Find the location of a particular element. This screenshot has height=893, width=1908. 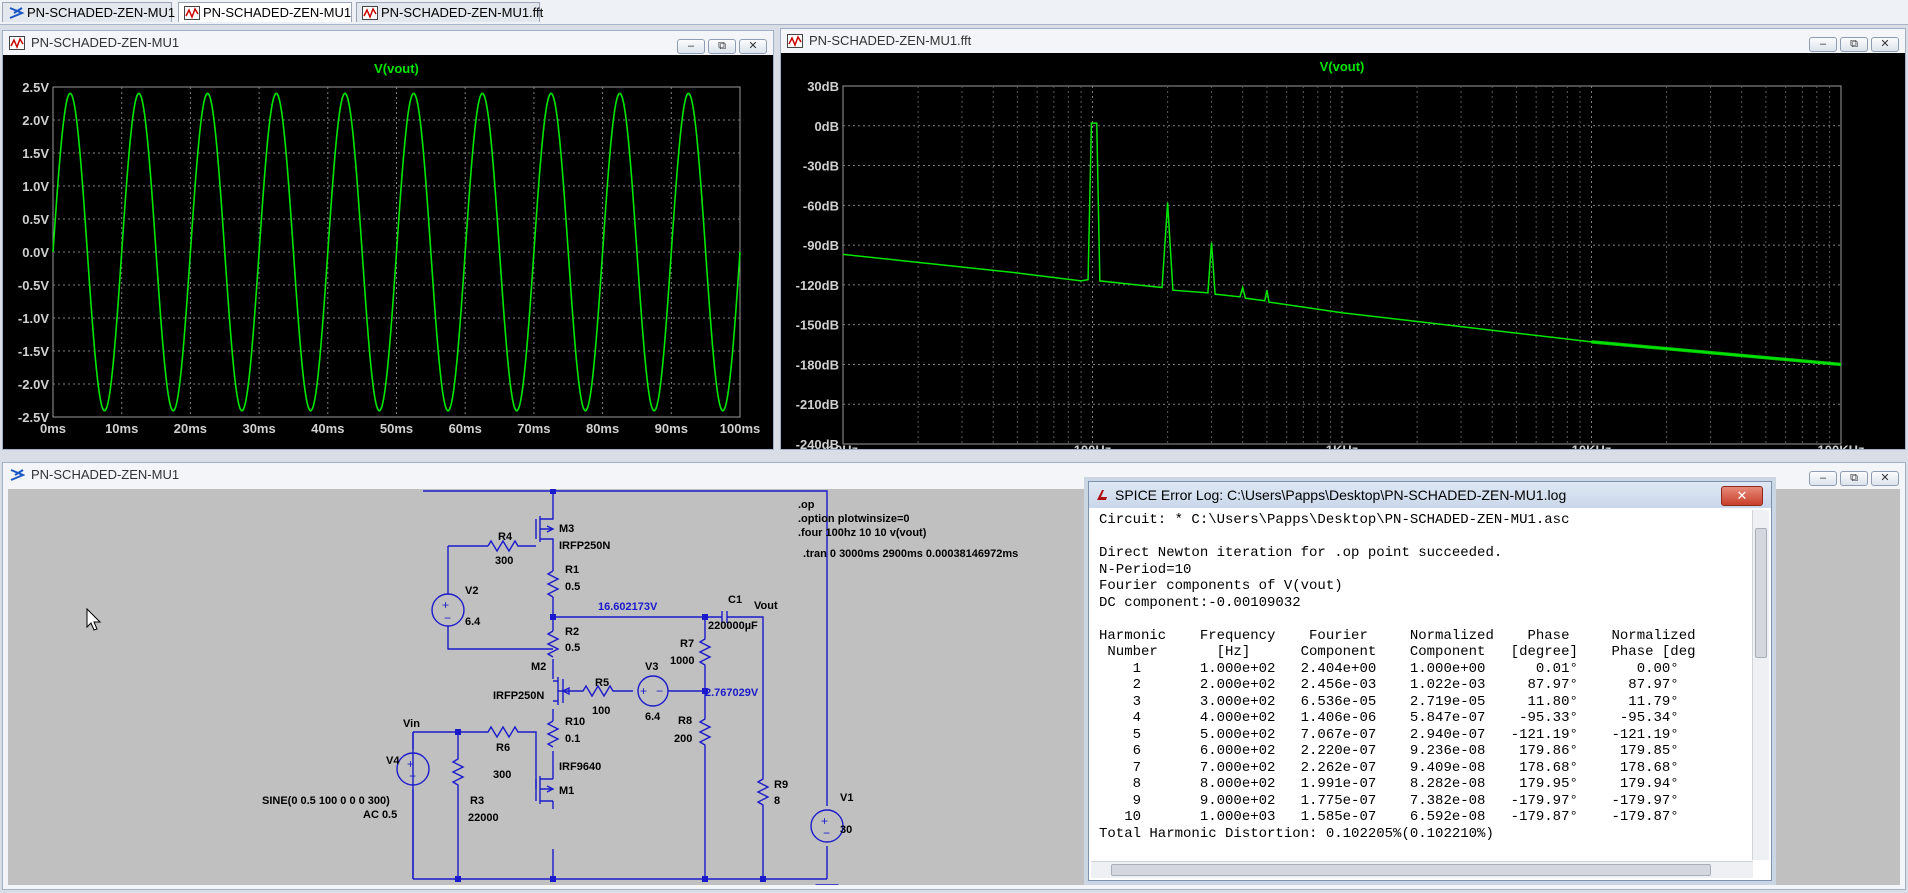

r10-label: R10 is located at coordinates (575, 722).